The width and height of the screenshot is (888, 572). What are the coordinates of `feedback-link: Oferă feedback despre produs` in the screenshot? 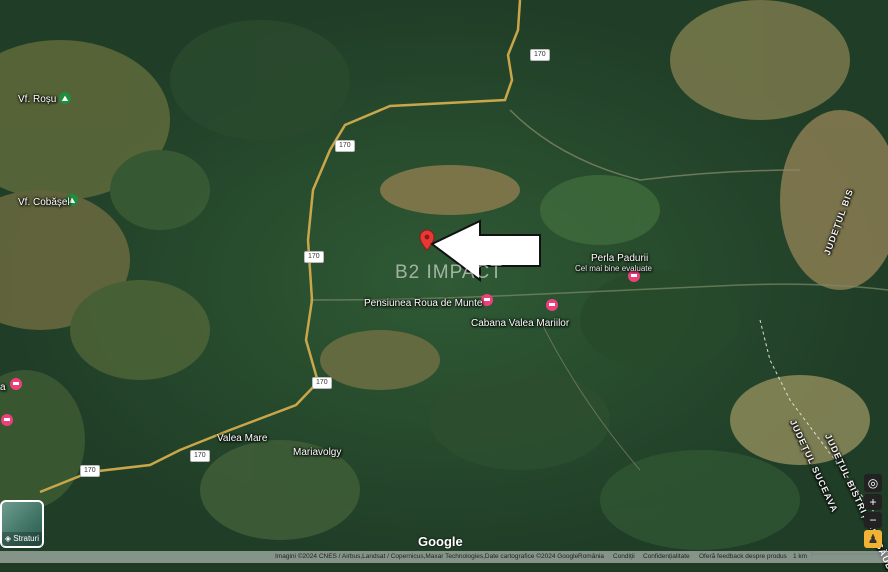 It's located at (743, 557).